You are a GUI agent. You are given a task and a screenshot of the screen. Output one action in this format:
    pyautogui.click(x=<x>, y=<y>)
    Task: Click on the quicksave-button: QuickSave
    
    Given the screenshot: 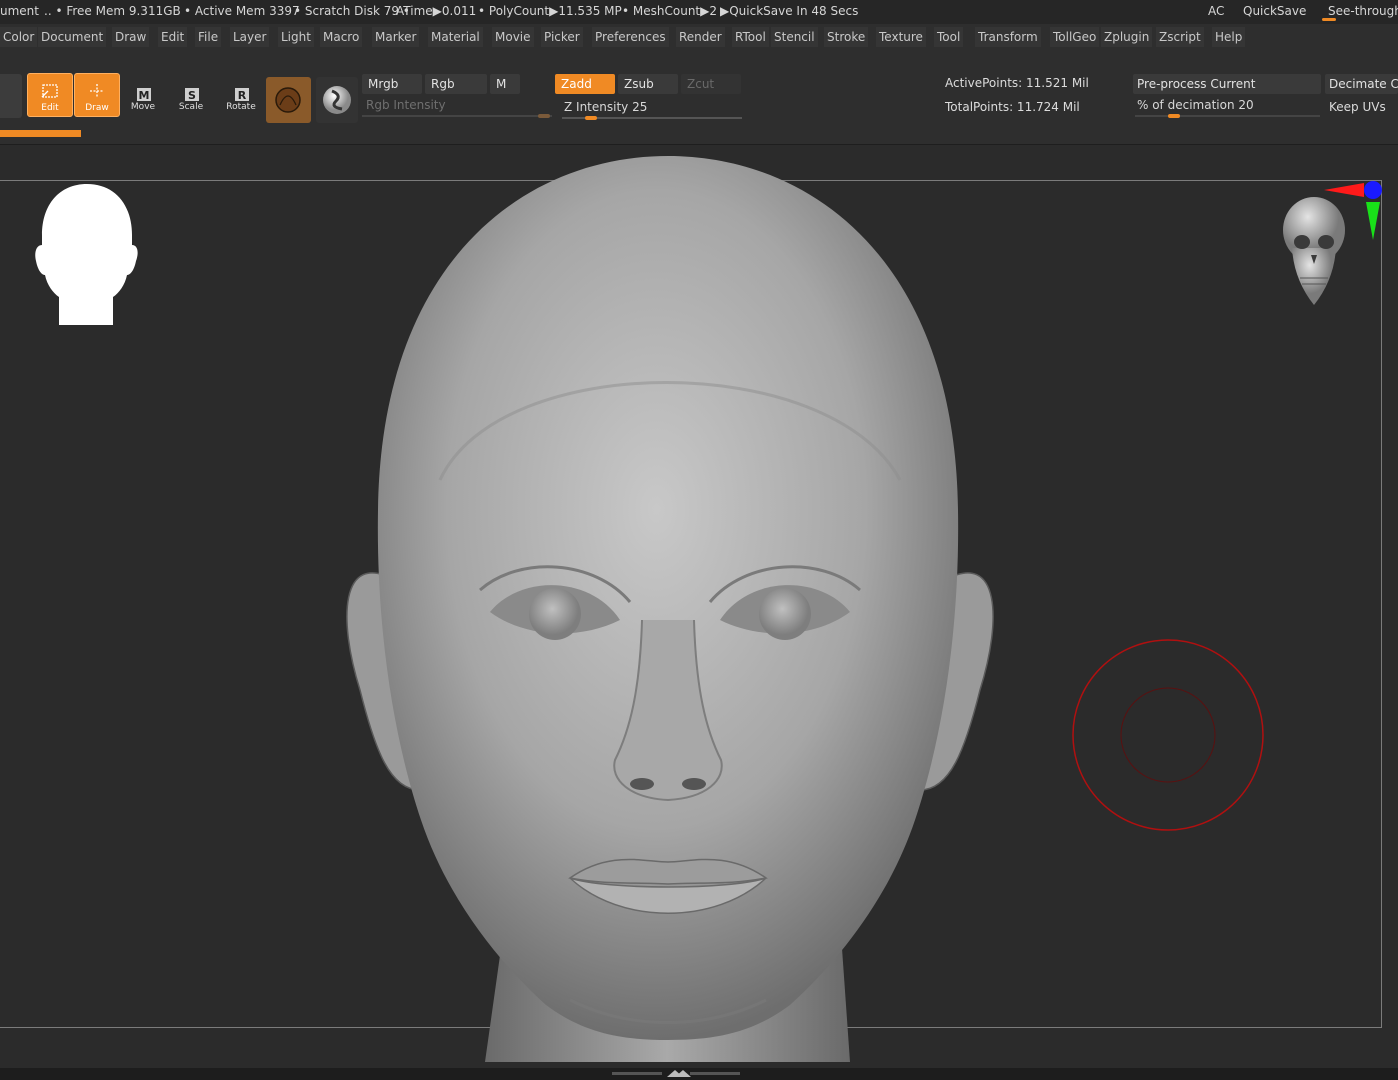 What is the action you would take?
    pyautogui.click(x=1274, y=11)
    